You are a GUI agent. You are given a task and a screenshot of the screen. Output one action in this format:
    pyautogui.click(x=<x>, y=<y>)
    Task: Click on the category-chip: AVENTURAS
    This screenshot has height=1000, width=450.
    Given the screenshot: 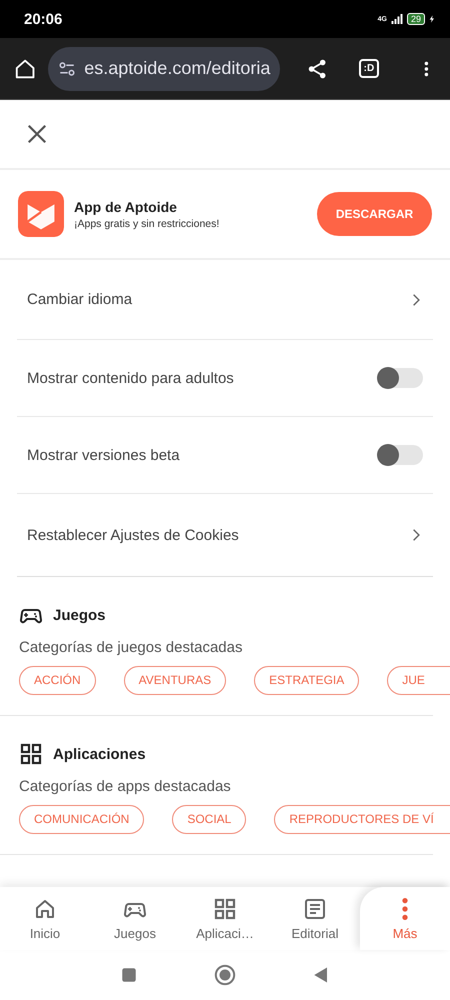 What is the action you would take?
    pyautogui.click(x=175, y=680)
    